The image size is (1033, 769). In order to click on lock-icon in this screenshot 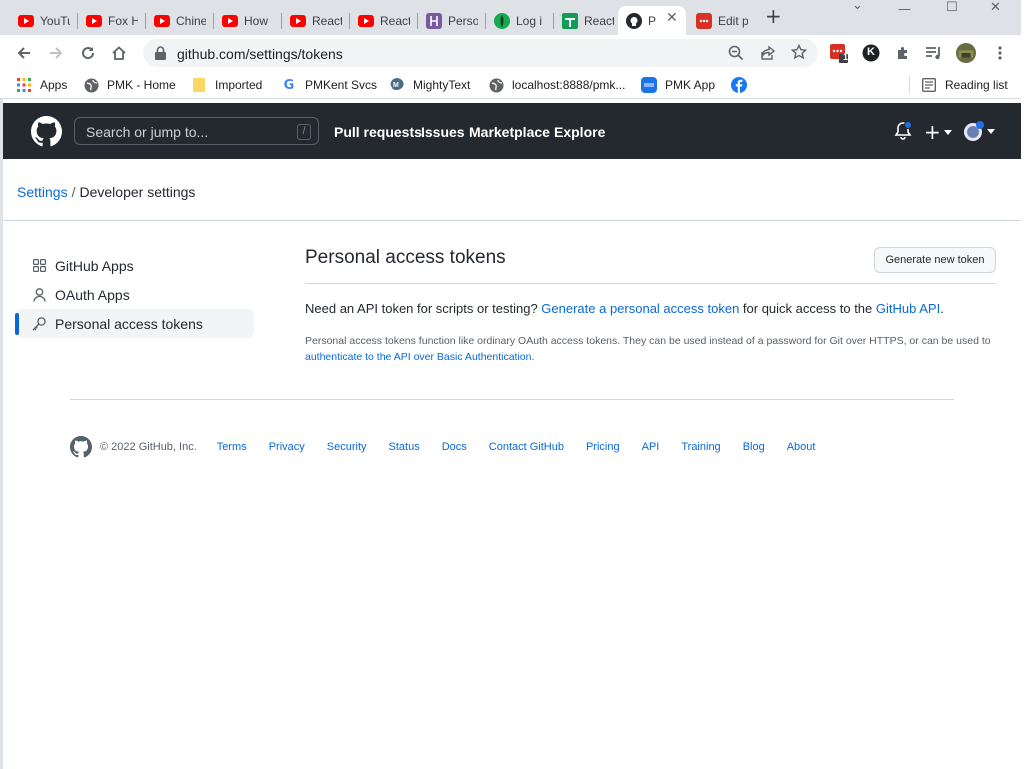, I will do `click(160, 53)`.